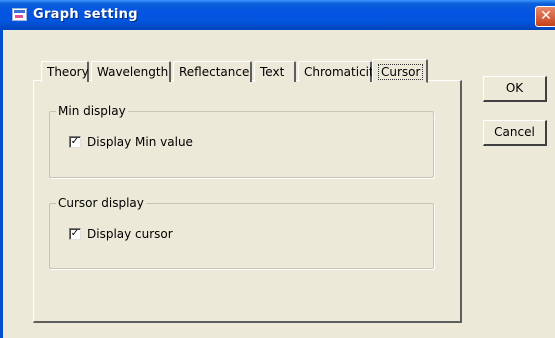  What do you see at coordinates (75, 141) in the screenshot?
I see `display-min-value-checkbox: ✓` at bounding box center [75, 141].